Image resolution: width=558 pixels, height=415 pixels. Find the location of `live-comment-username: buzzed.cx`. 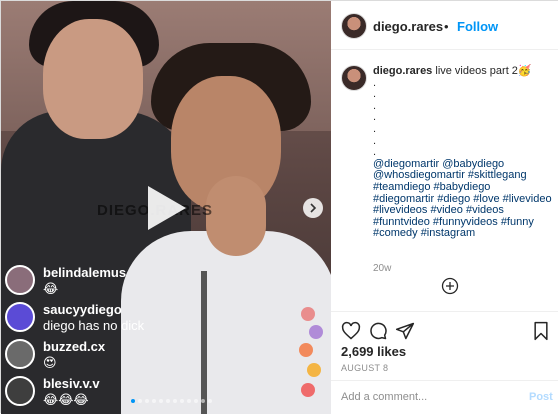

live-comment-username: buzzed.cx is located at coordinates (74, 346).